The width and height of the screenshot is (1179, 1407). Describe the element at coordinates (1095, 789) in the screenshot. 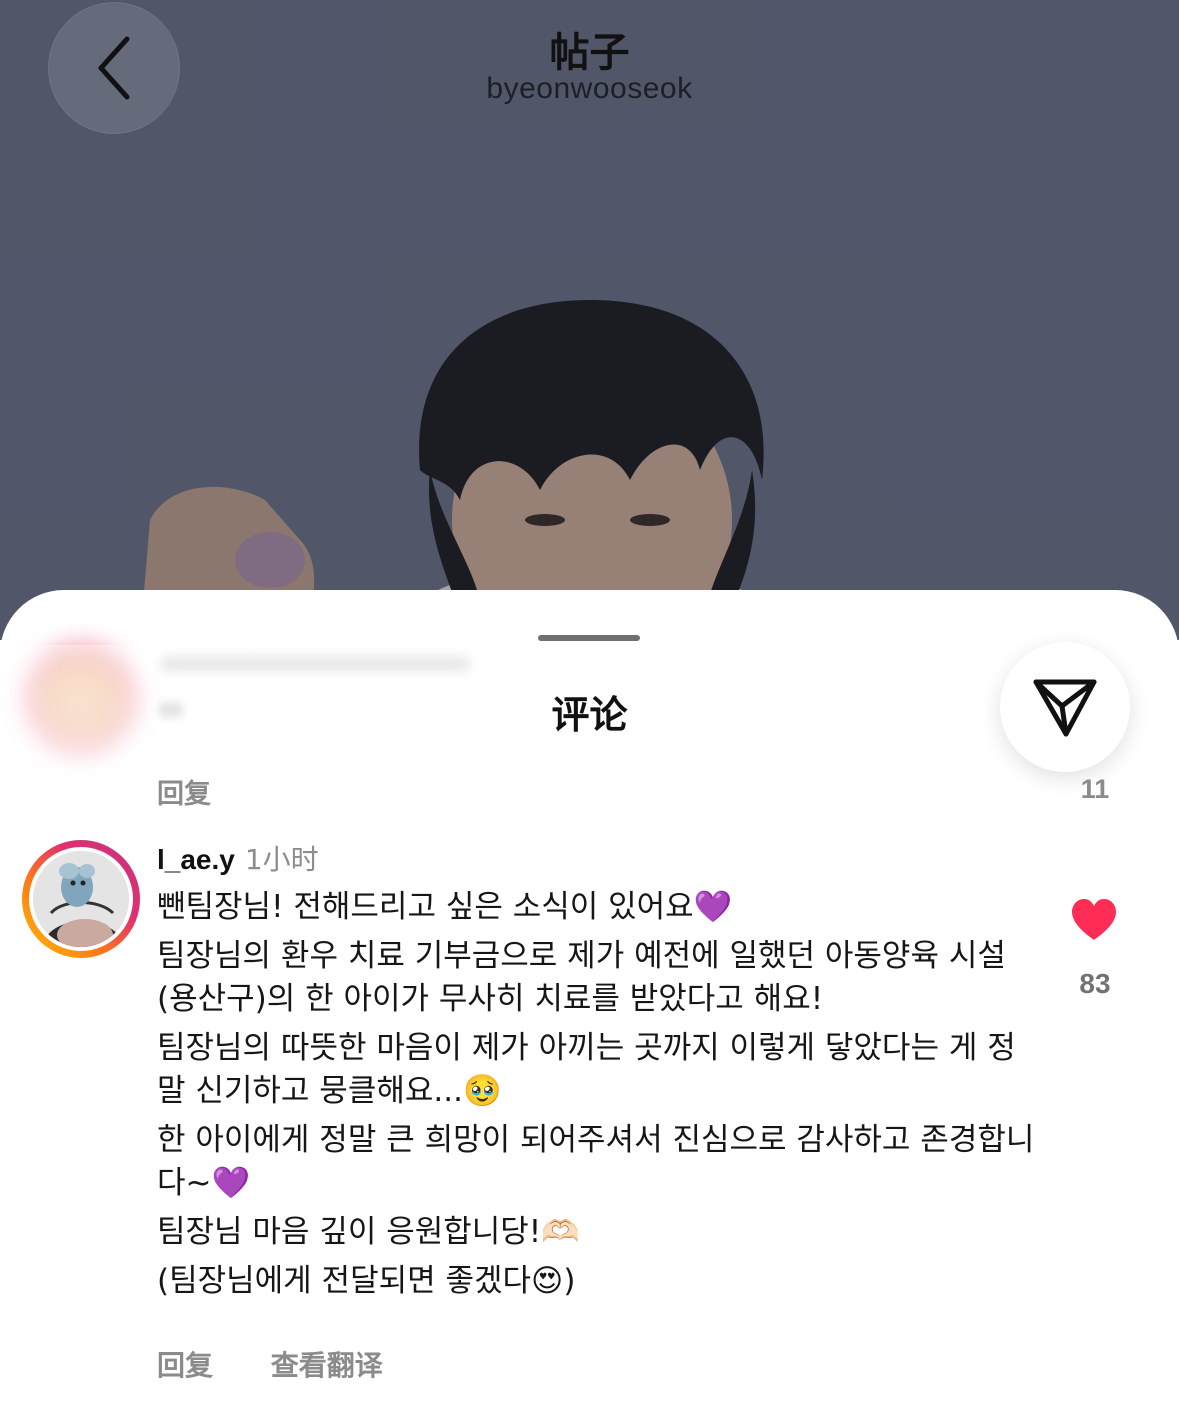

I see `previous-comment-like-count: 11` at that location.